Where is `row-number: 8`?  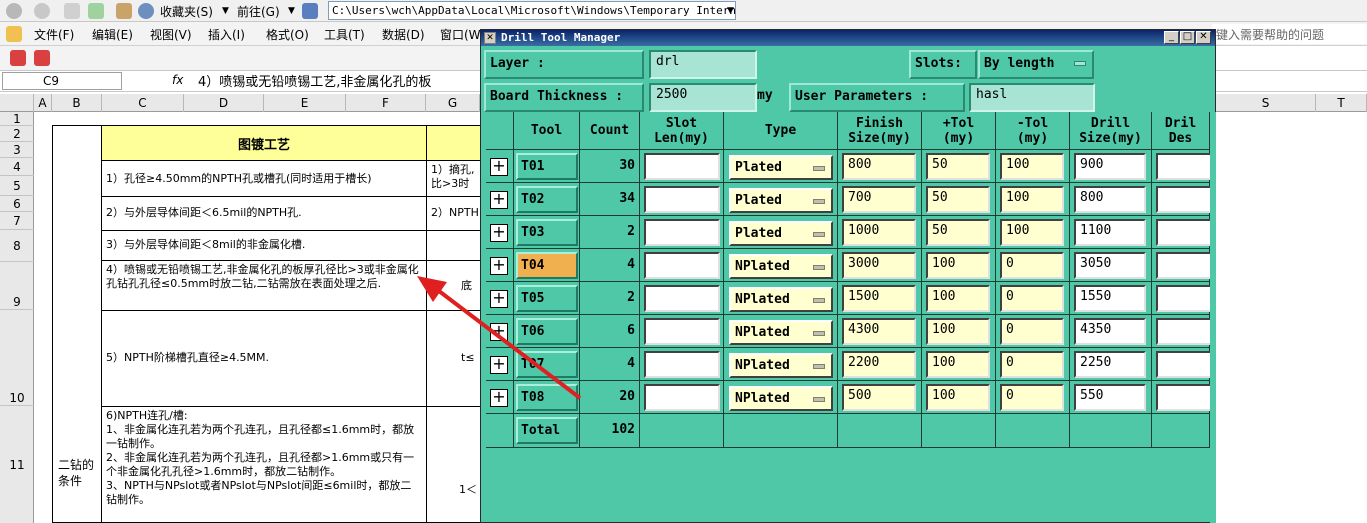 row-number: 8 is located at coordinates (17, 246).